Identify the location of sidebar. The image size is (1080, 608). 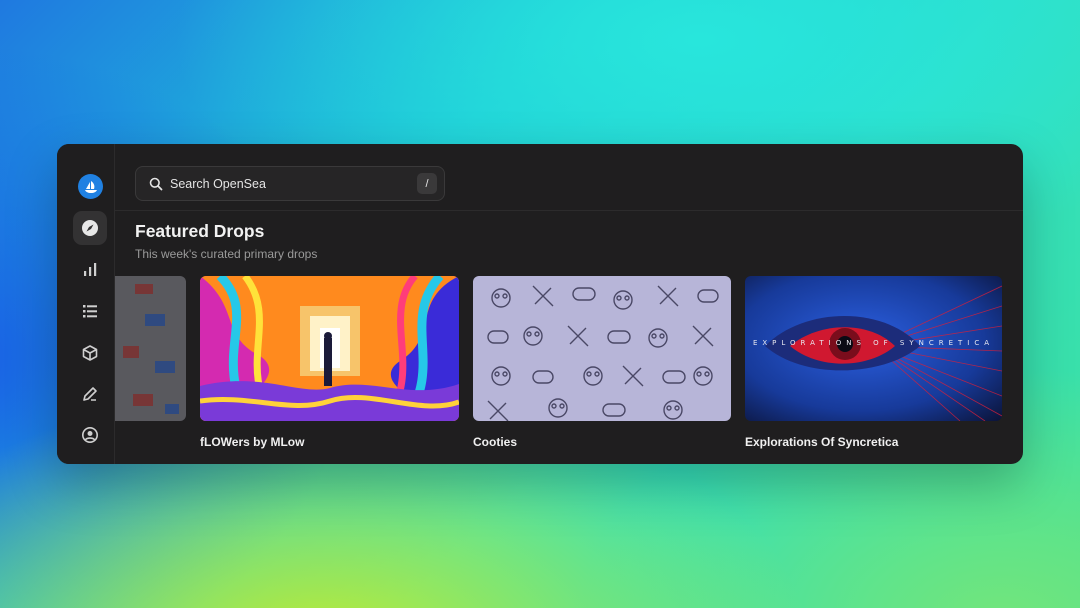
(86, 304).